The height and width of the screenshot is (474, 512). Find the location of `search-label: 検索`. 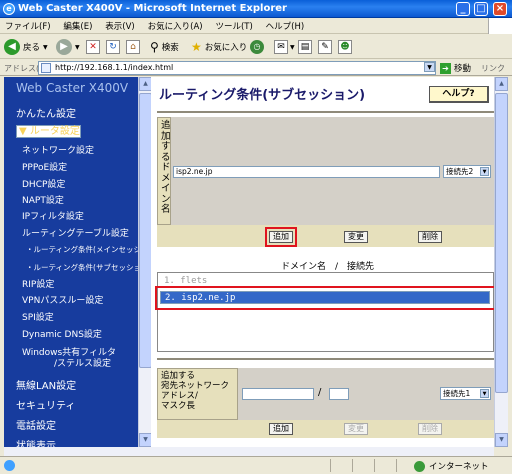

search-label: 検索 is located at coordinates (170, 48).